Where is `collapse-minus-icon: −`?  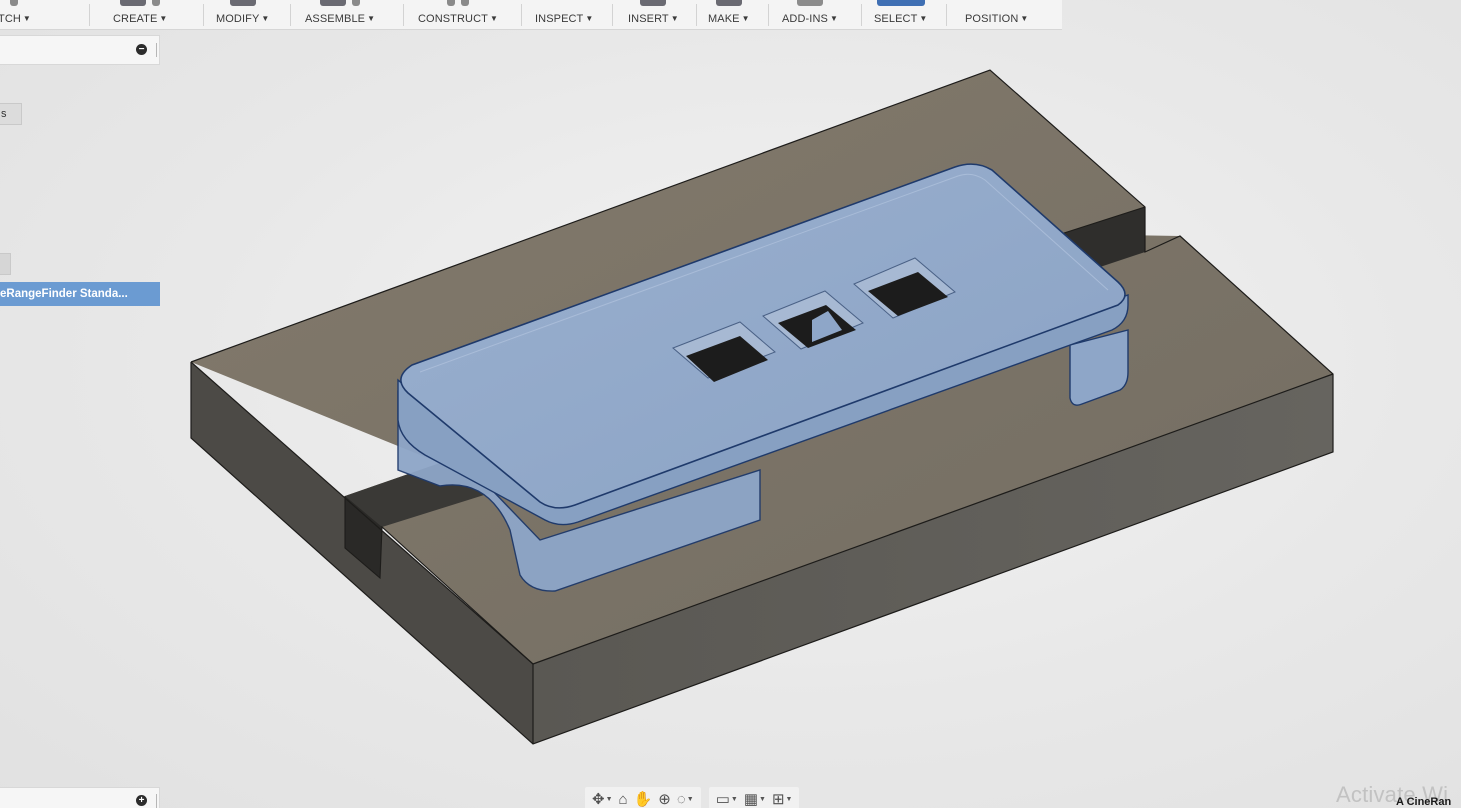
collapse-minus-icon: − is located at coordinates (141, 49).